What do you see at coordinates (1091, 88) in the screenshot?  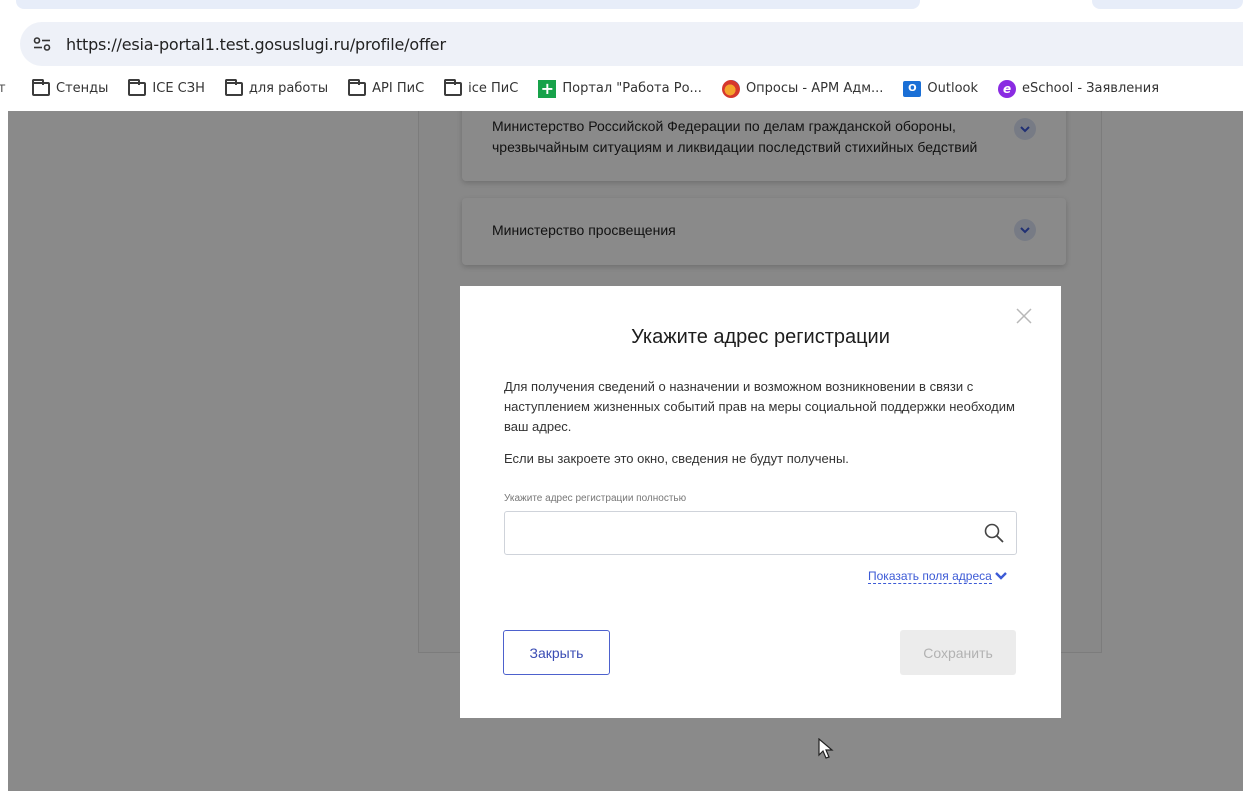 I see `bookmark-label: eSchool - Заявления` at bounding box center [1091, 88].